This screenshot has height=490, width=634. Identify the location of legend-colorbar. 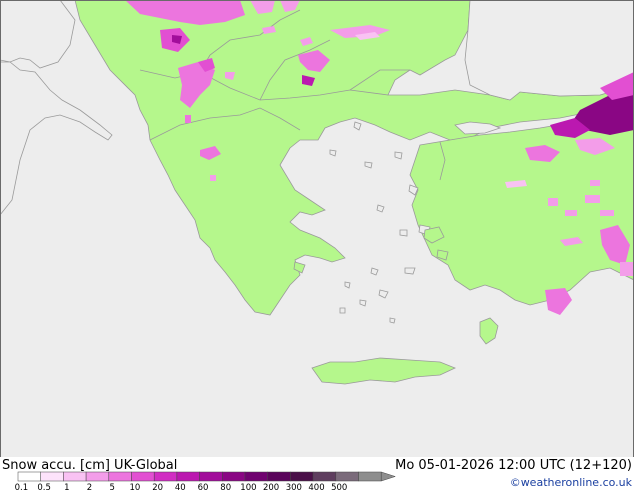
(207, 476).